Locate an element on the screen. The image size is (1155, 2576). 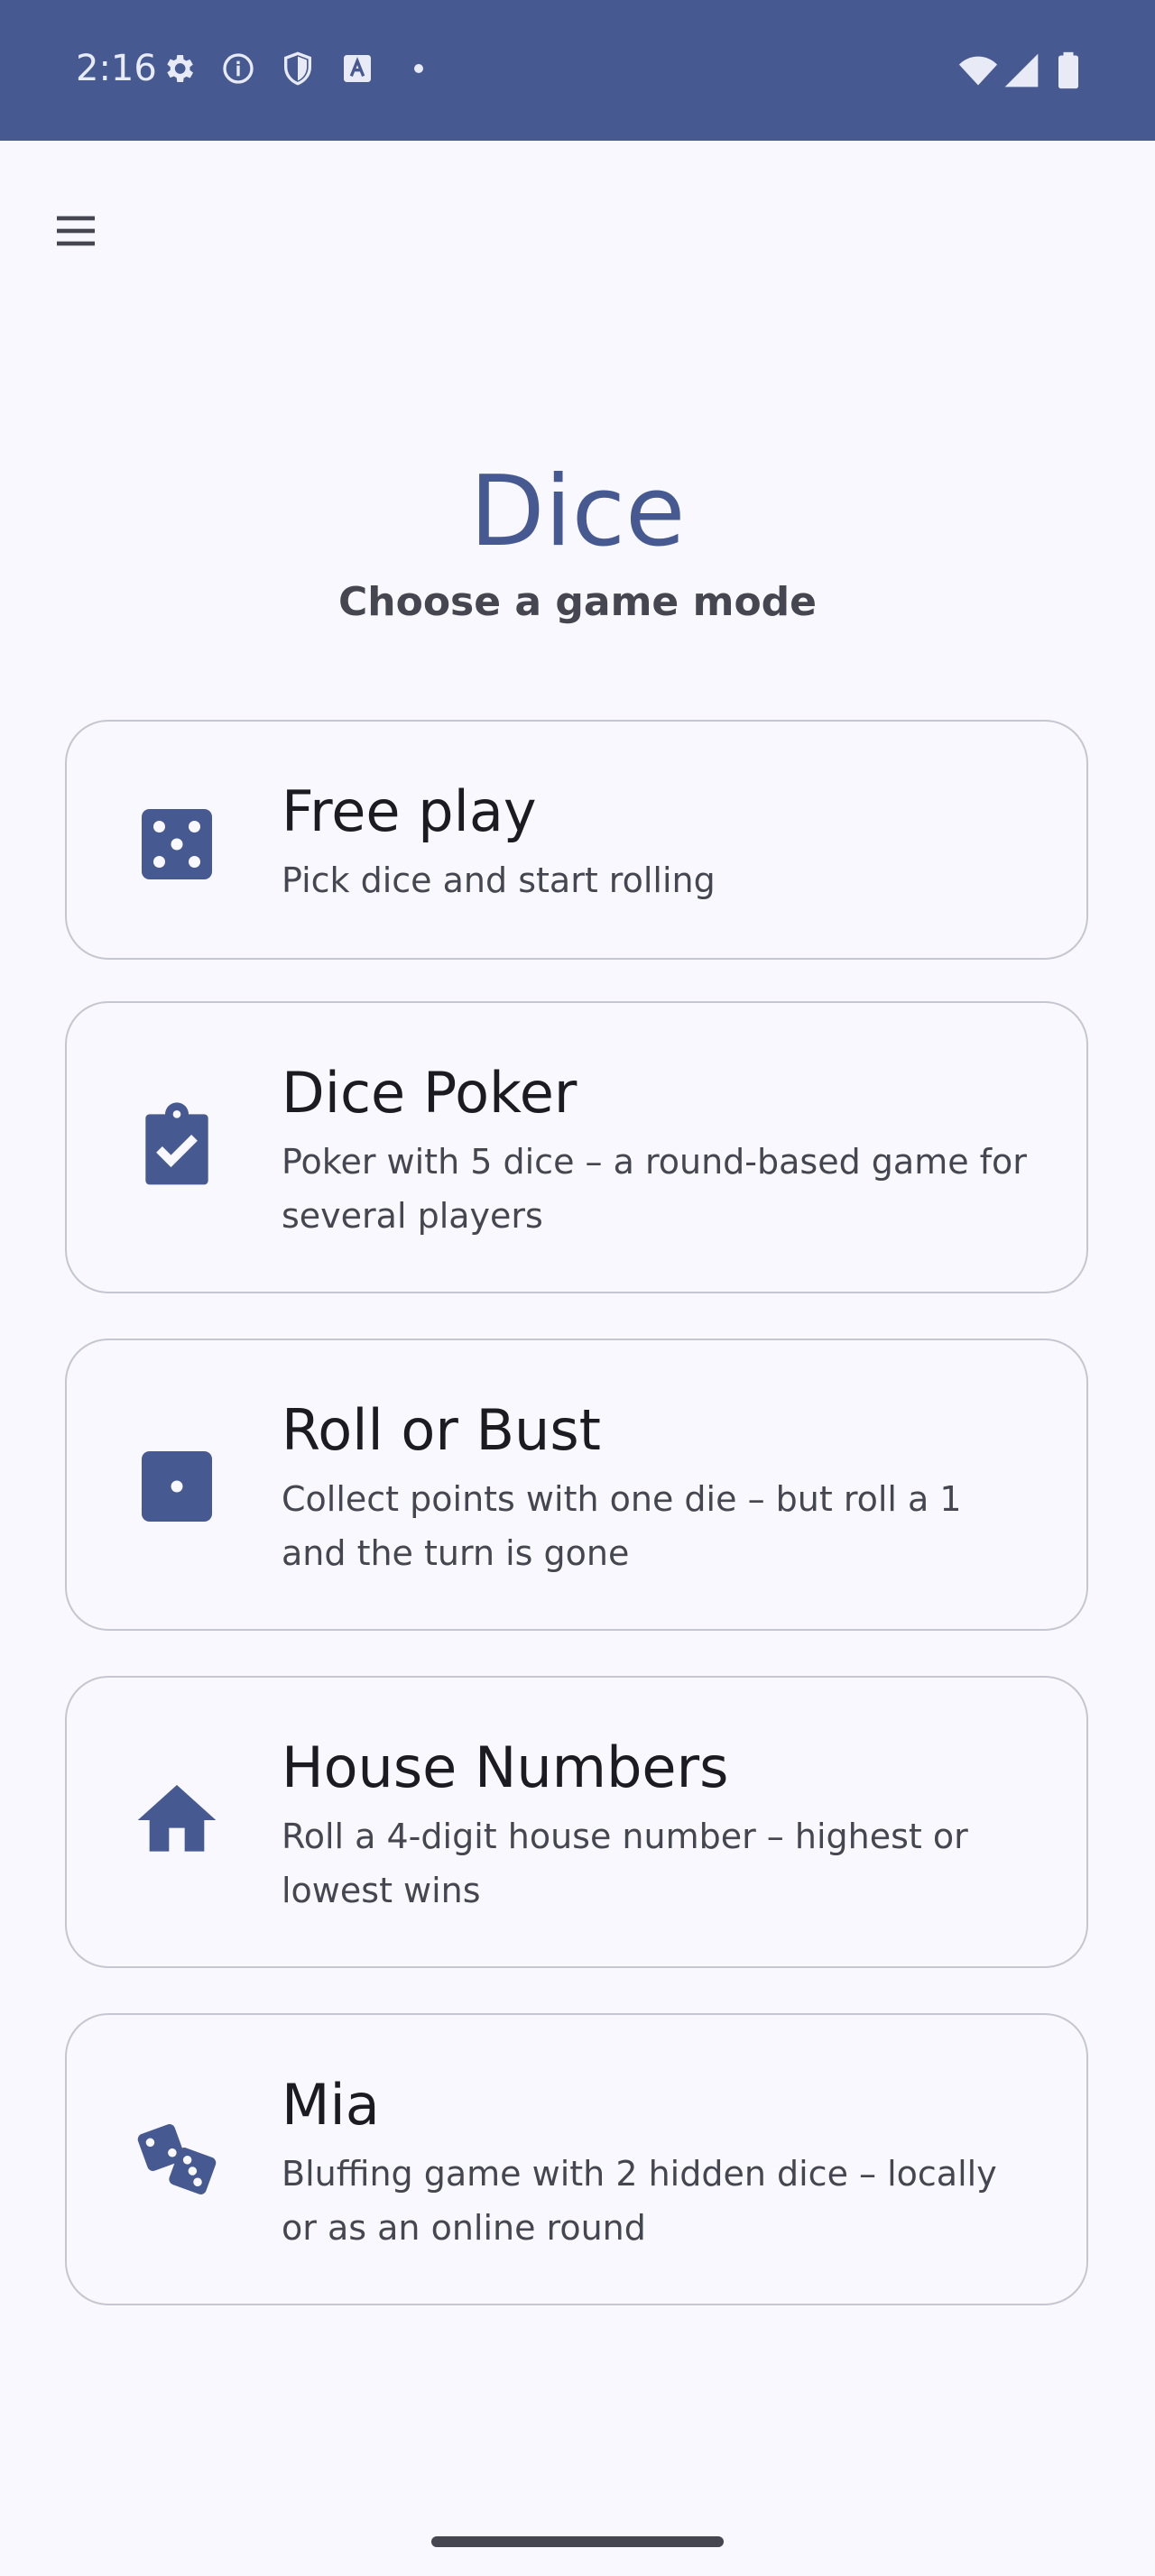
home-indicator is located at coordinates (577, 2541).